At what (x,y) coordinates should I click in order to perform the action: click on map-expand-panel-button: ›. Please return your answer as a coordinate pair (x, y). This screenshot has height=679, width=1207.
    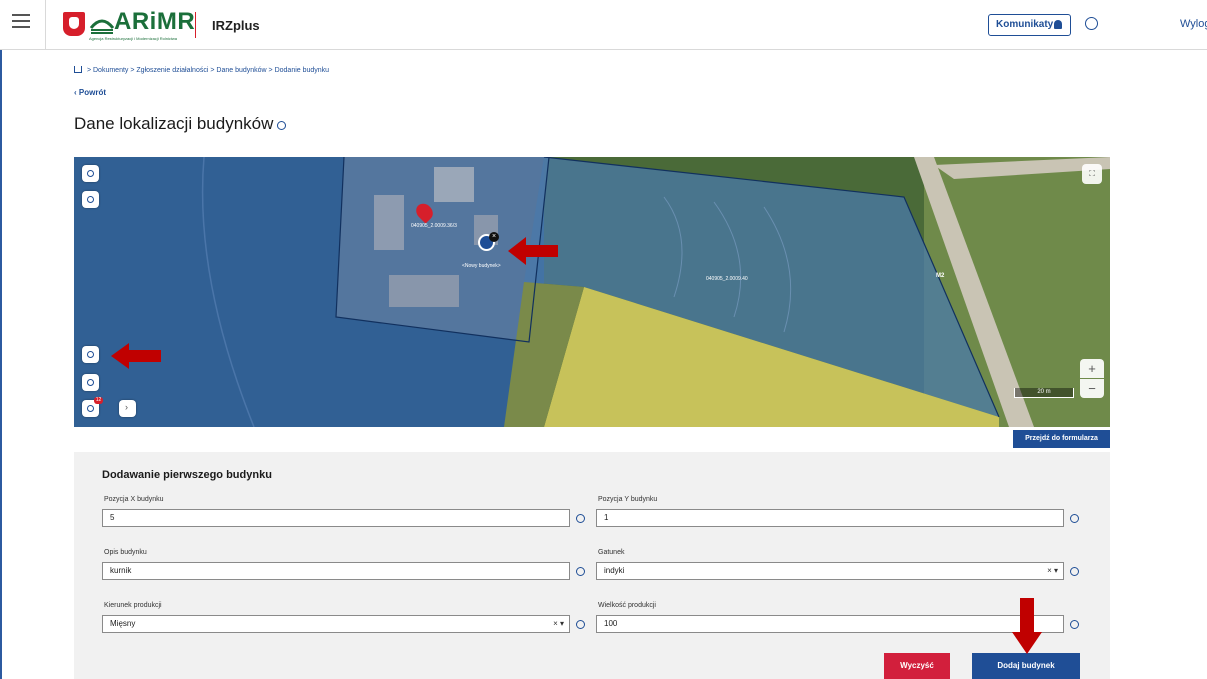
    Looking at the image, I should click on (127, 408).